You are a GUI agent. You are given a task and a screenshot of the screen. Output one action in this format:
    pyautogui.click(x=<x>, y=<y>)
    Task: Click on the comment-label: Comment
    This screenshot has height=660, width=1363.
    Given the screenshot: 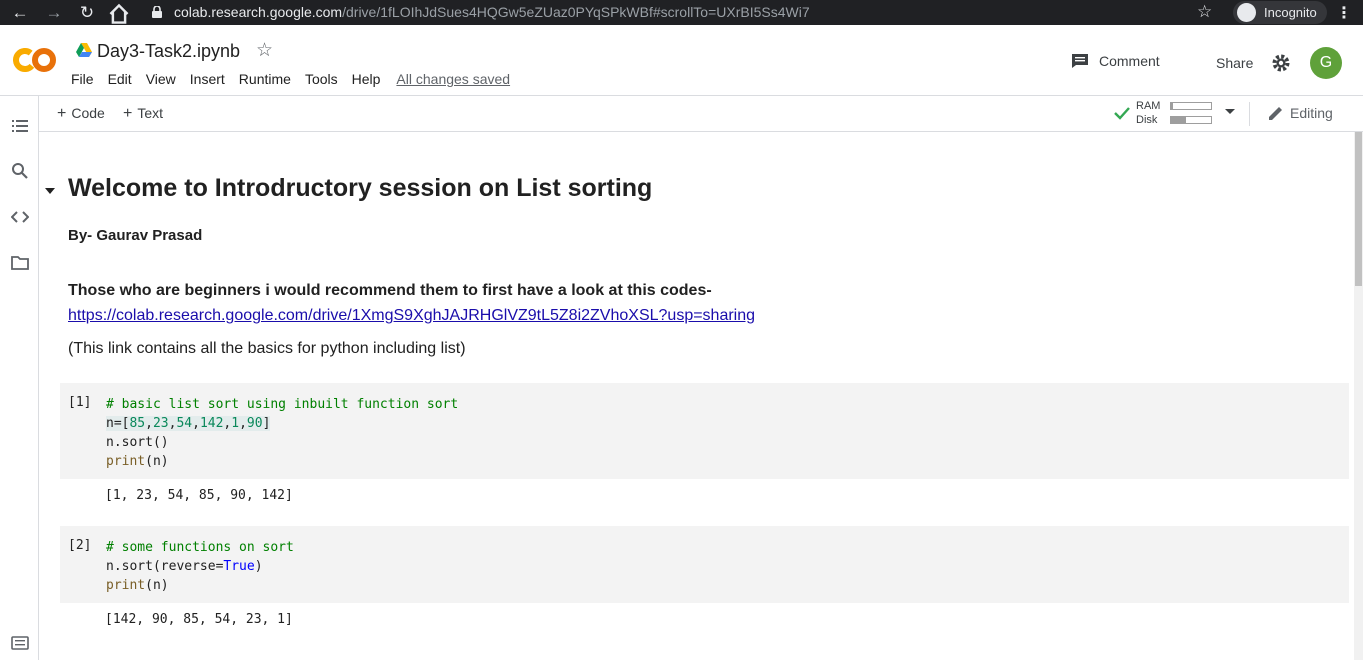 What is the action you would take?
    pyautogui.click(x=1129, y=61)
    